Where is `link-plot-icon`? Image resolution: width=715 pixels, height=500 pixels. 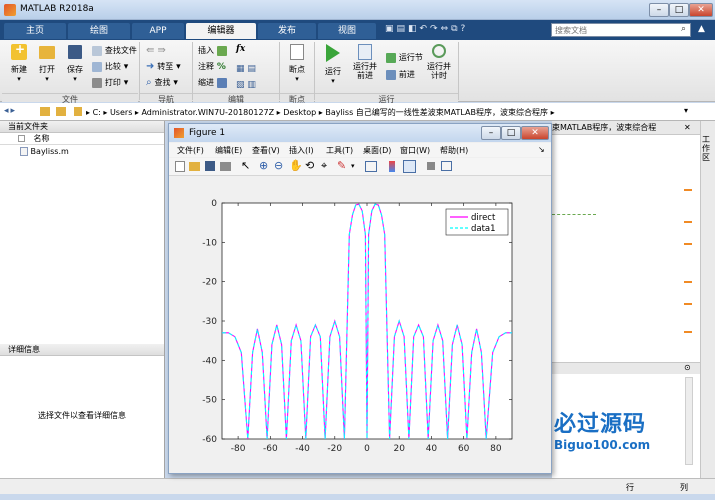 link-plot-icon is located at coordinates (371, 166).